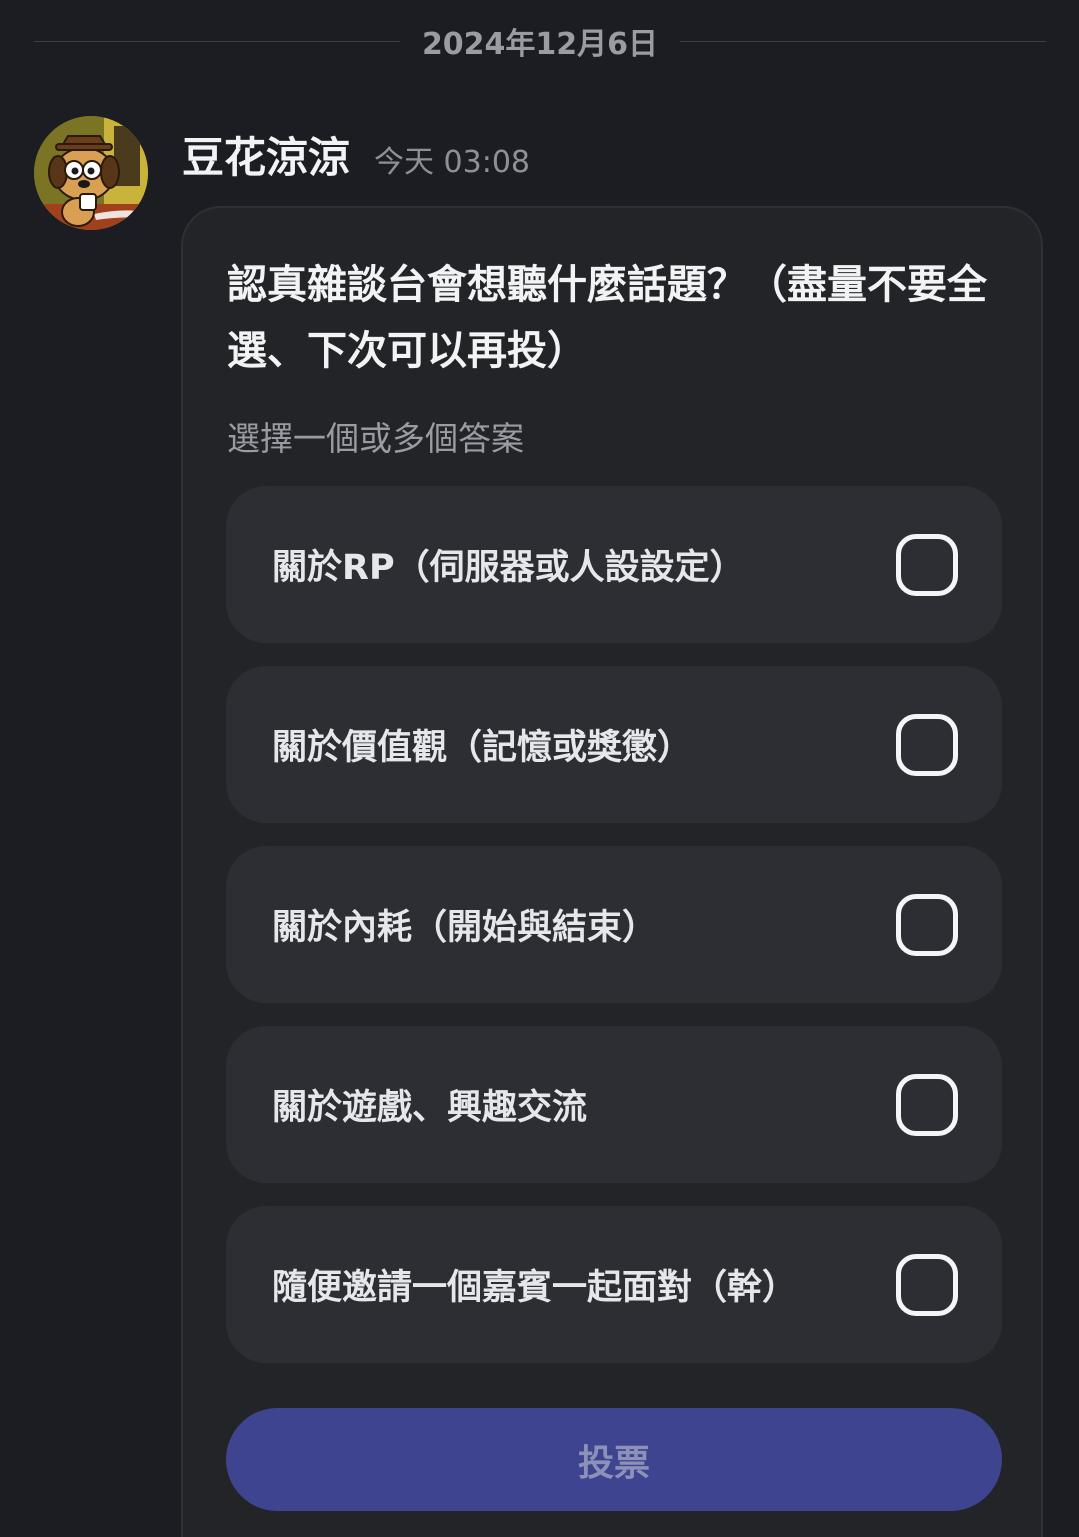  Describe the element at coordinates (614, 1459) in the screenshot. I see `vote-button: 投票` at that location.